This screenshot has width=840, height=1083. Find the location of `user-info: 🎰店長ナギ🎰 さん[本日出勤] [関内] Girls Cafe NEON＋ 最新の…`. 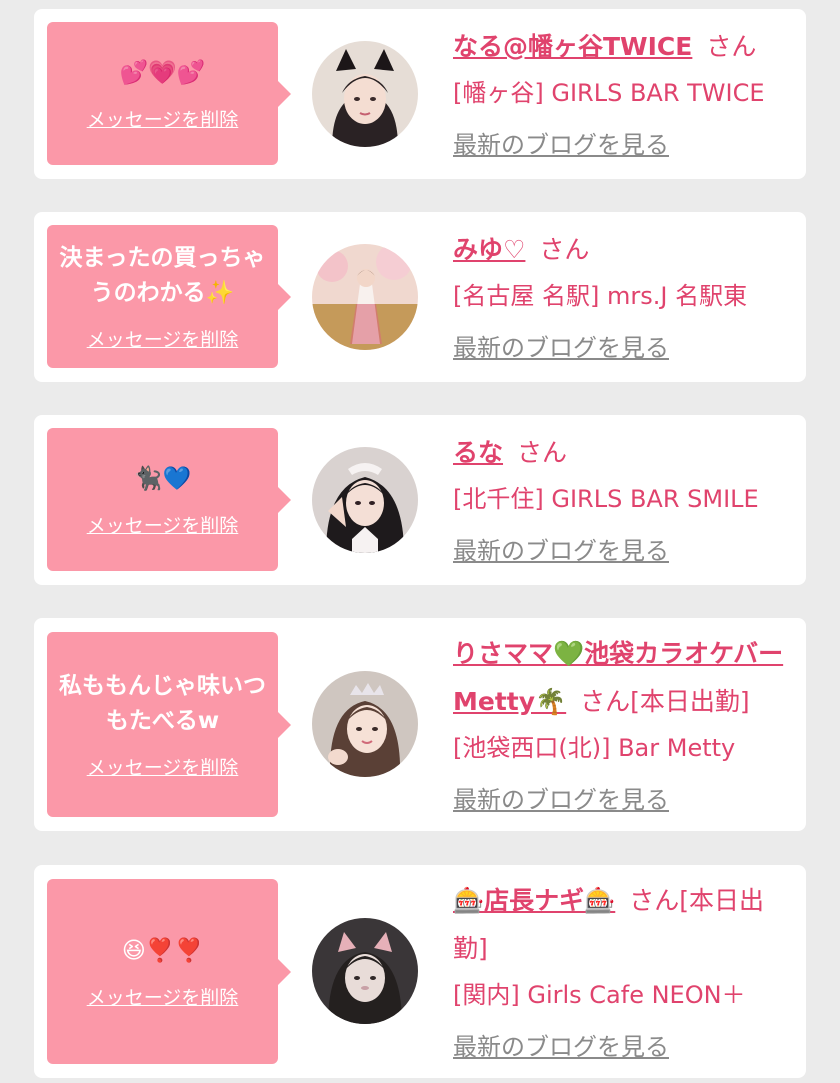

user-info: 🎰店長ナギ🎰 さん[本日出勤] [関内] Girls Cafe NEON＋ 最新の… is located at coordinates (625, 969).